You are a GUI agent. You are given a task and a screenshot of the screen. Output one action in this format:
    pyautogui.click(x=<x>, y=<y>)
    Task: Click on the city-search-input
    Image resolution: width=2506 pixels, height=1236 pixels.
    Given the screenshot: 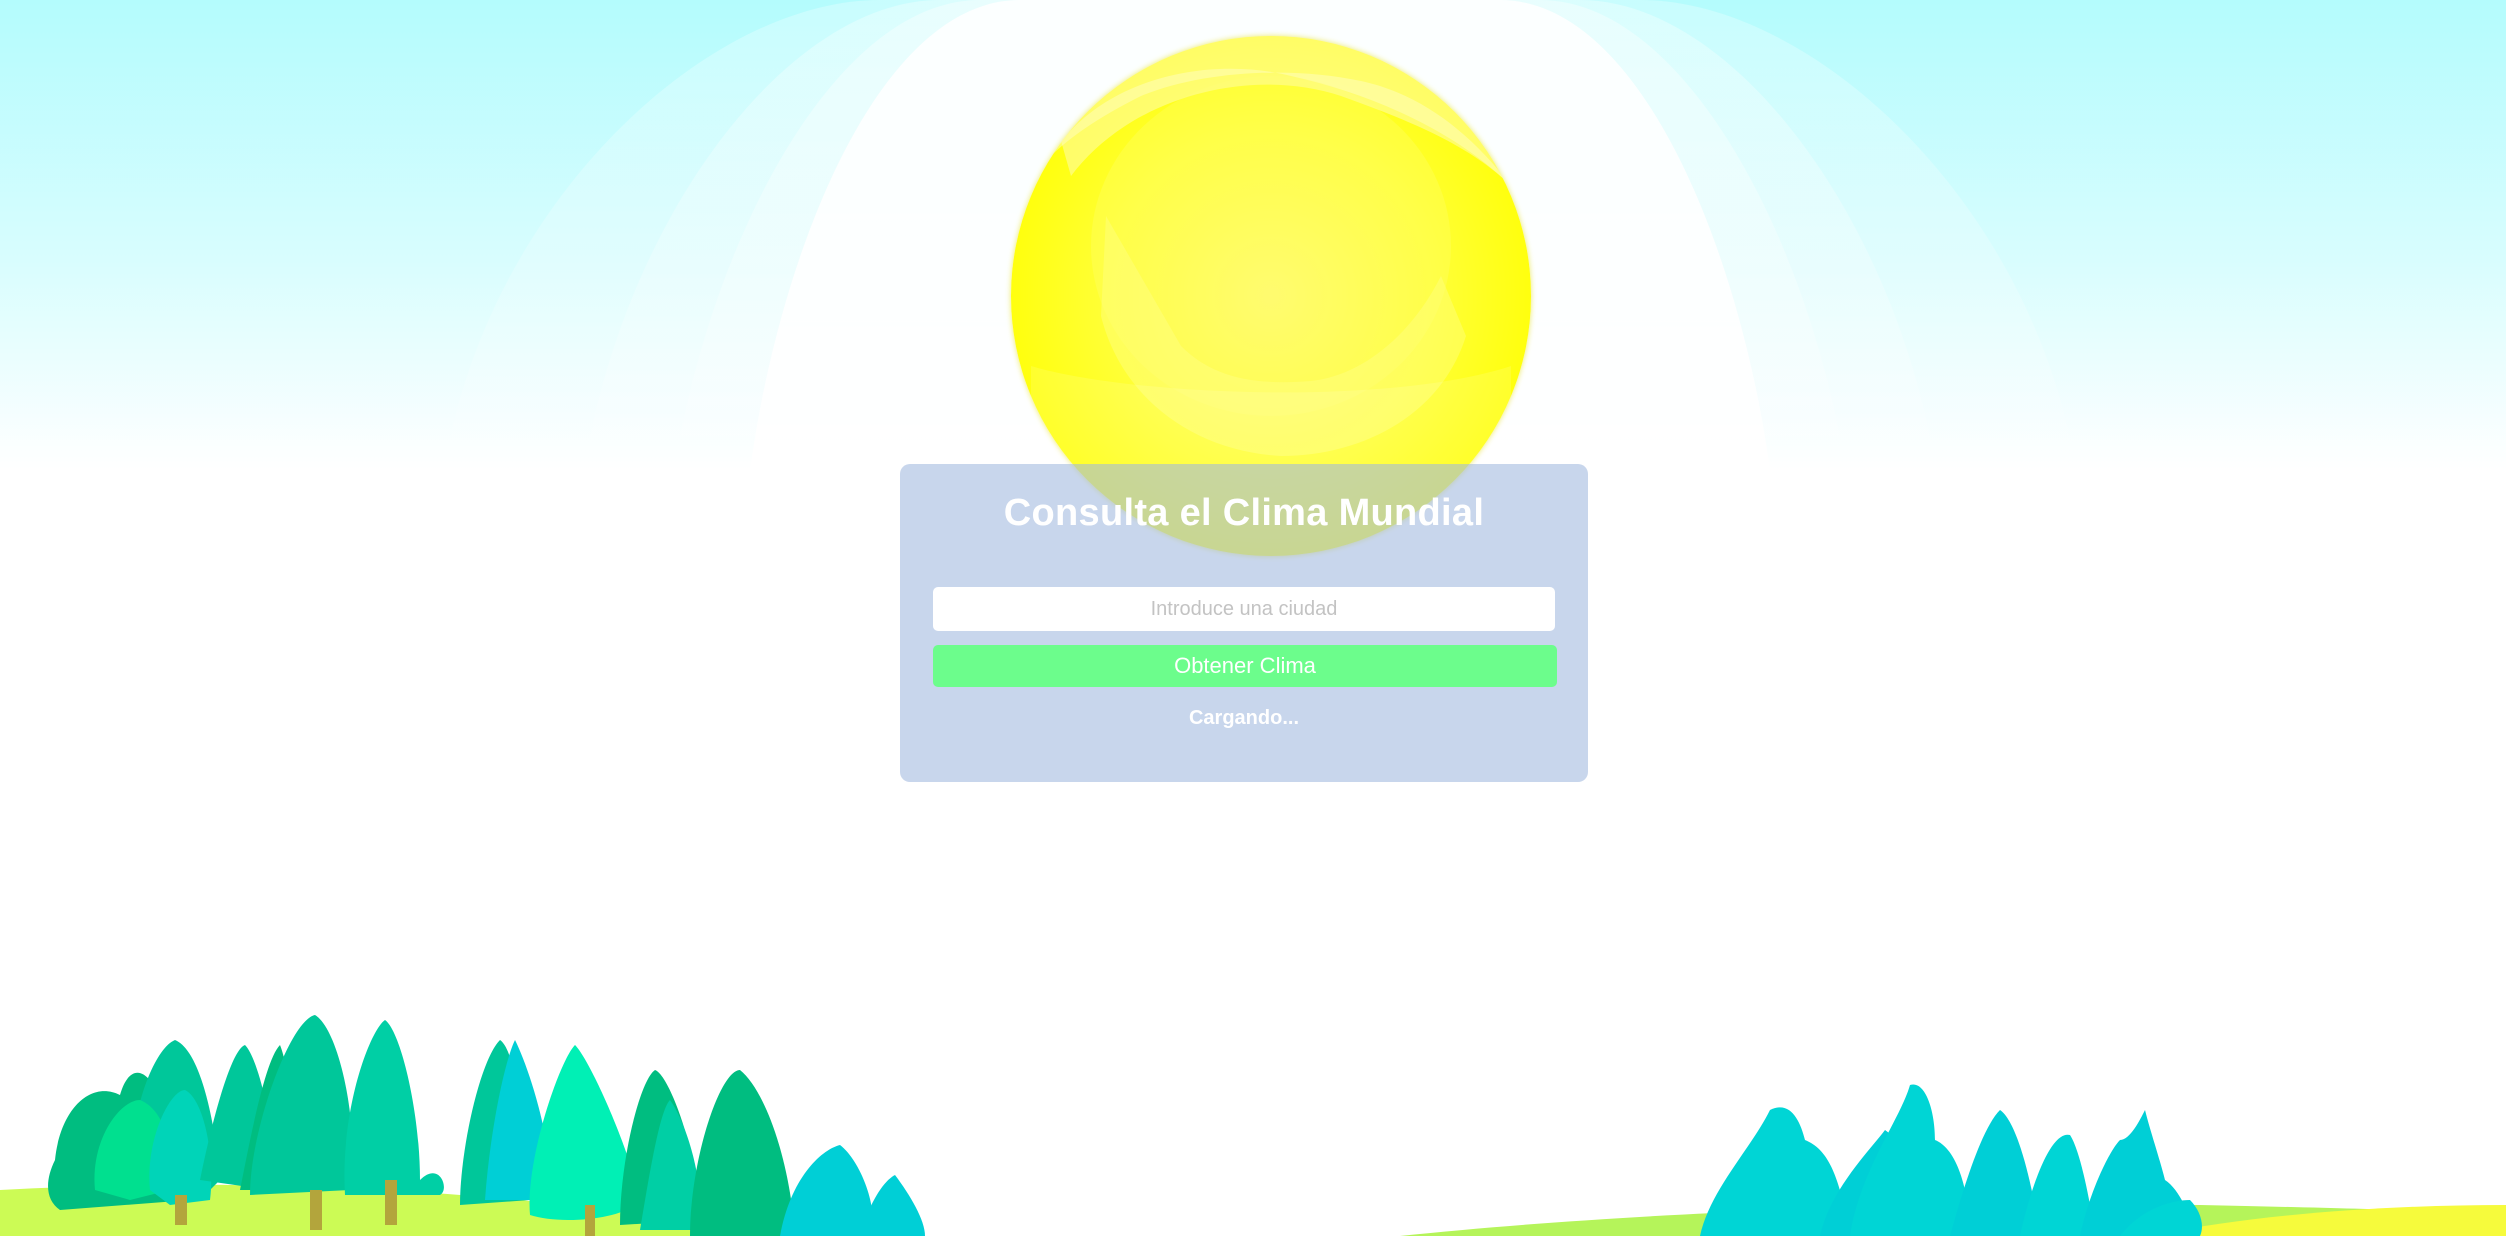 What is the action you would take?
    pyautogui.click(x=1244, y=609)
    